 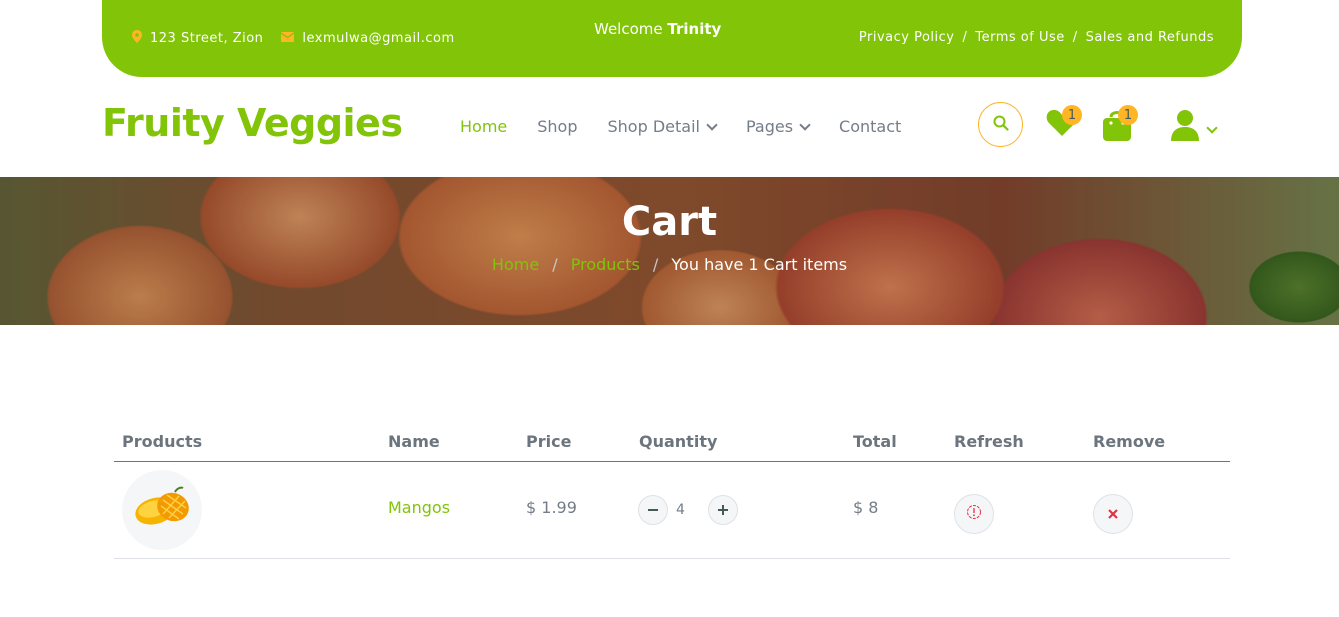 I want to click on quantity-increase-button, so click(x=723, y=510).